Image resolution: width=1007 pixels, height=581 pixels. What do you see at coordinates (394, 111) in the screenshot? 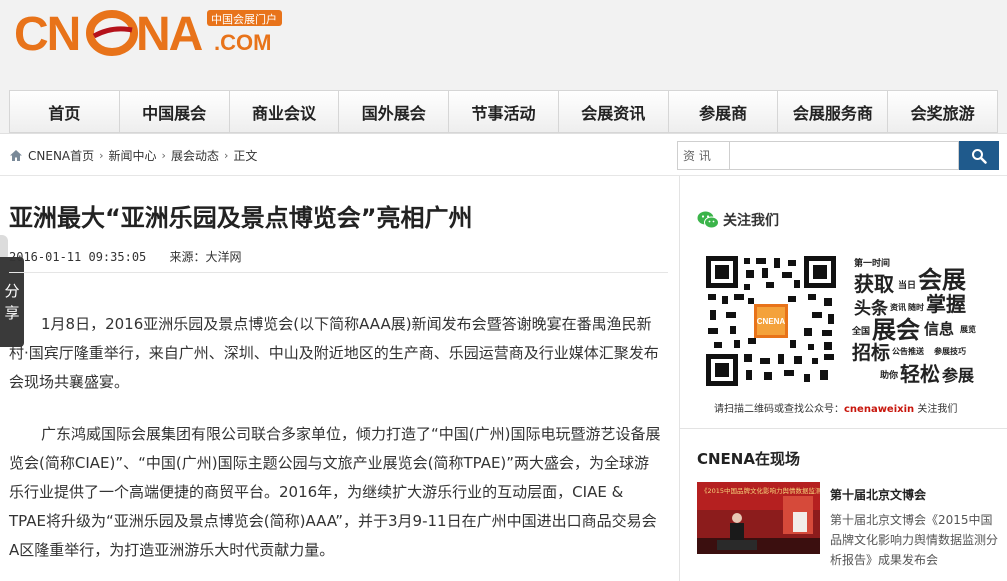
I see `nav-item-foreign-exhibitions: 国外展会` at bounding box center [394, 111].